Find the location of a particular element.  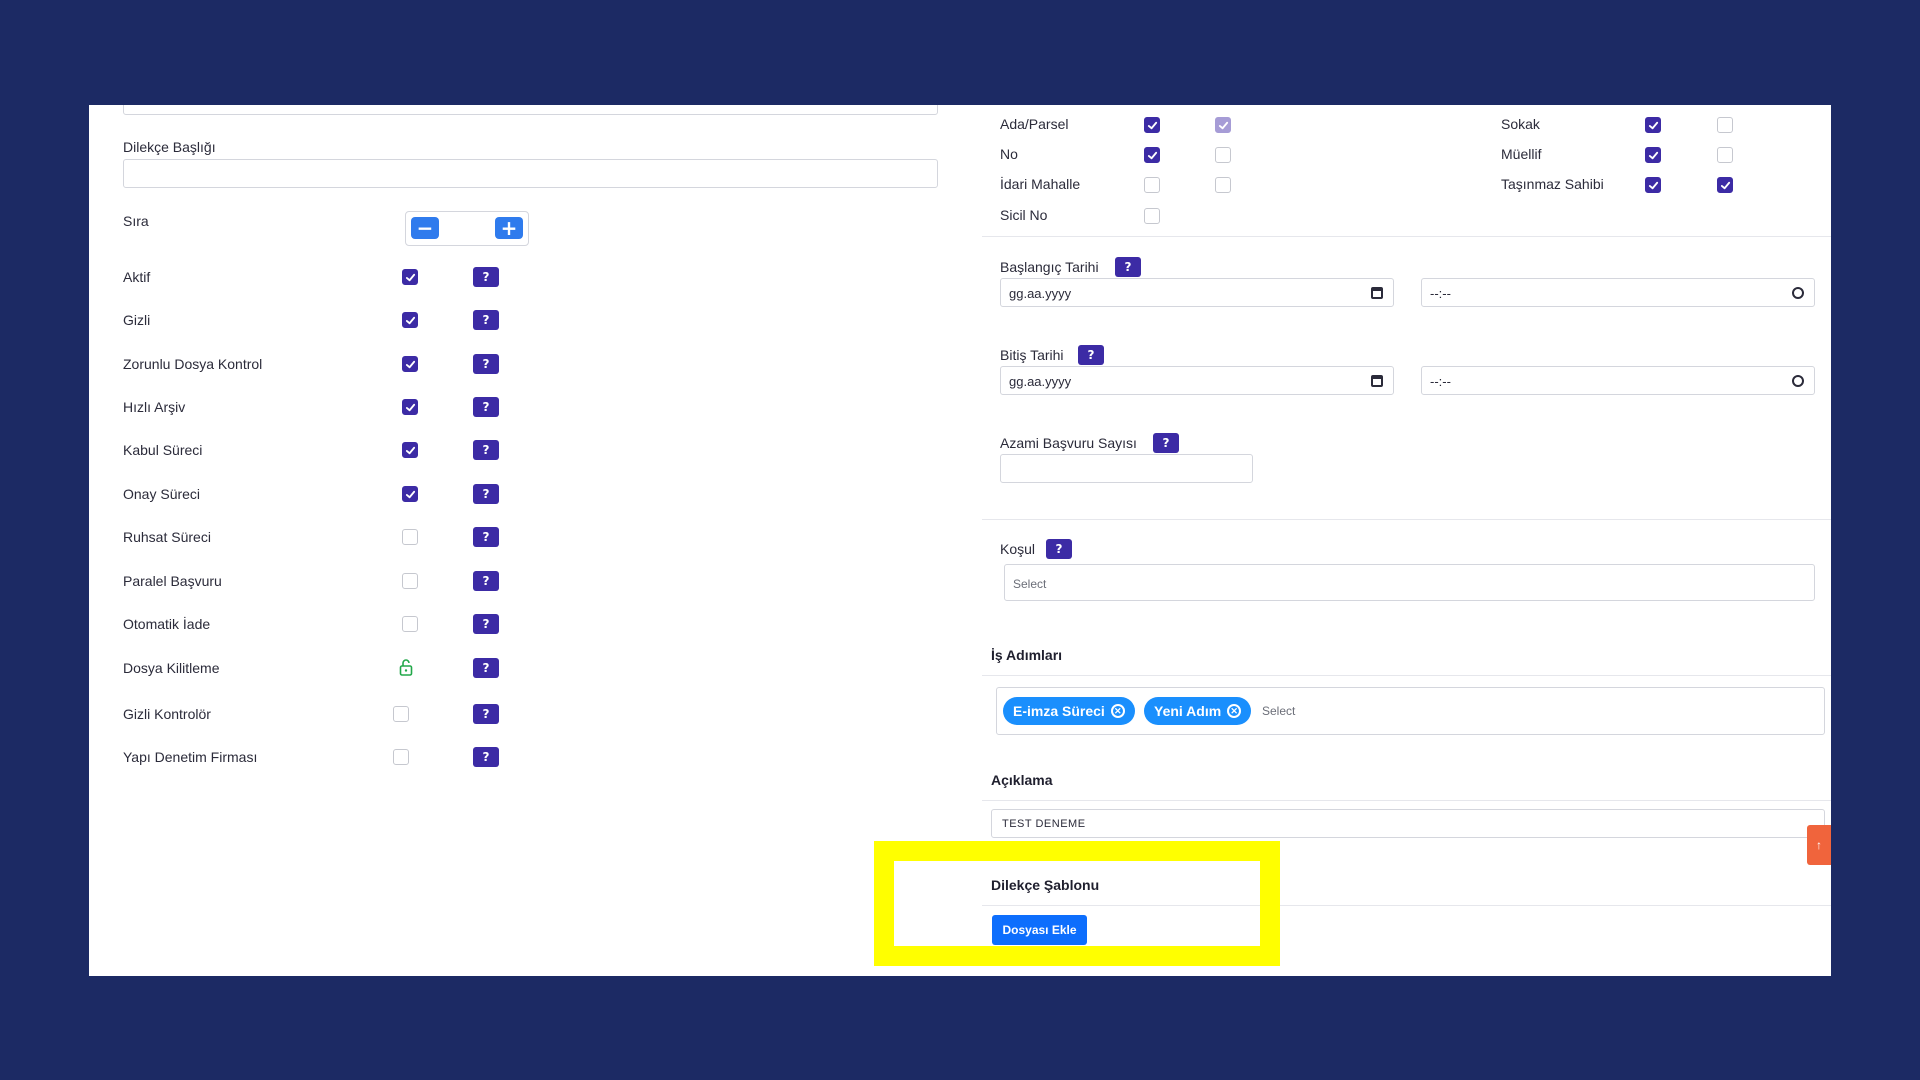

kosul-label: Koşul is located at coordinates (1018, 549).